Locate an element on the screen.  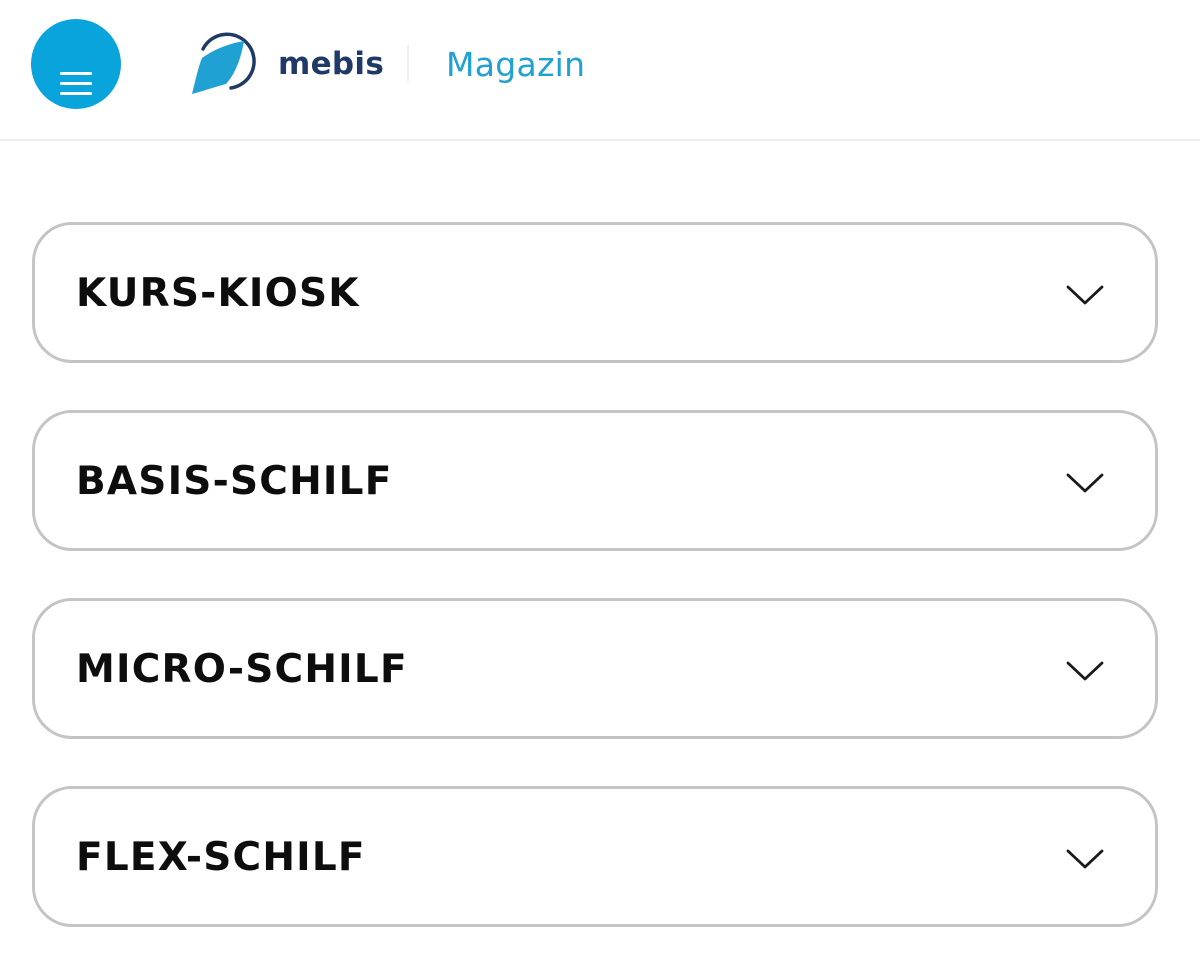
accordion-item-label: KURS-KIOSK is located at coordinates (218, 293).